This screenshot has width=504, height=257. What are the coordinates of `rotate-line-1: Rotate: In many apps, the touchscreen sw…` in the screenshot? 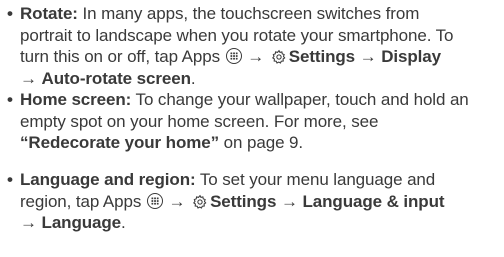 It's located at (262, 14).